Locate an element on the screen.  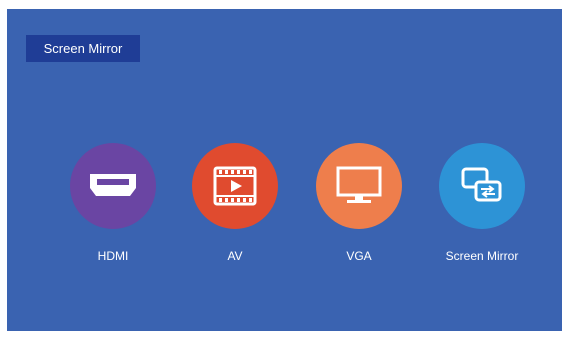
source-screen-mirror: Screen Mirror is located at coordinates (482, 203).